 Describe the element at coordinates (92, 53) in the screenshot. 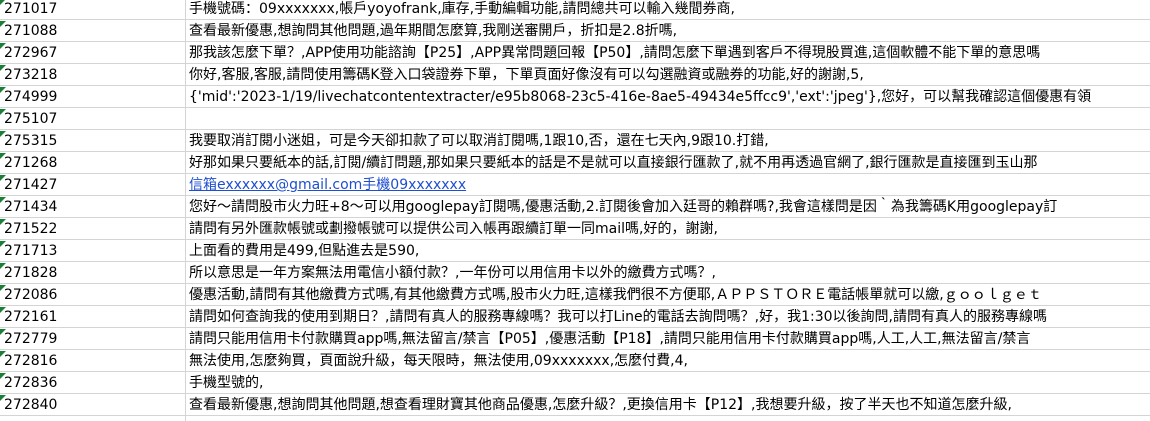

I see `cell-id: 272967` at that location.